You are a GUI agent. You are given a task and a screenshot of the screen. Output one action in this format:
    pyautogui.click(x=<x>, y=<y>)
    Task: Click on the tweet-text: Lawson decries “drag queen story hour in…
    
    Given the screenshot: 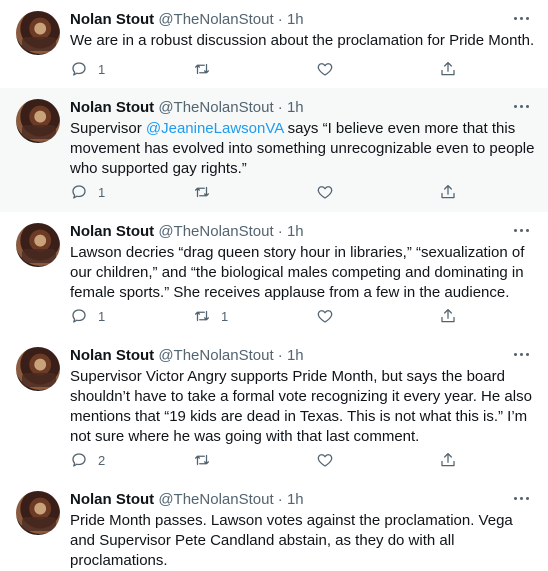 What is the action you would take?
    pyautogui.click(x=297, y=272)
    